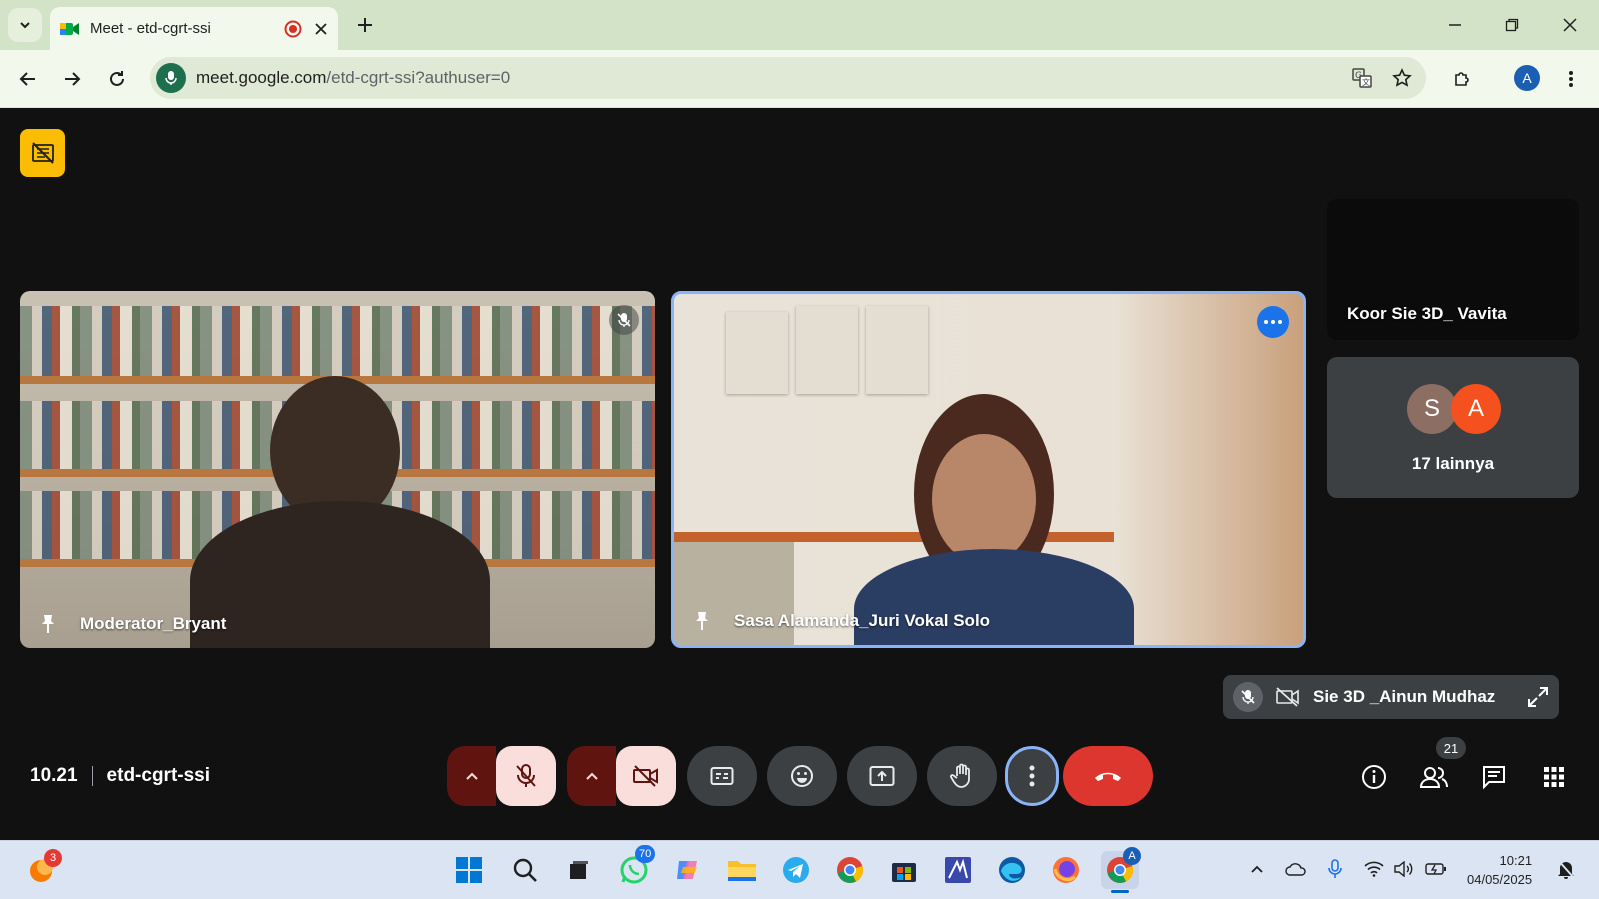  I want to click on video-options-button, so click(591, 776).